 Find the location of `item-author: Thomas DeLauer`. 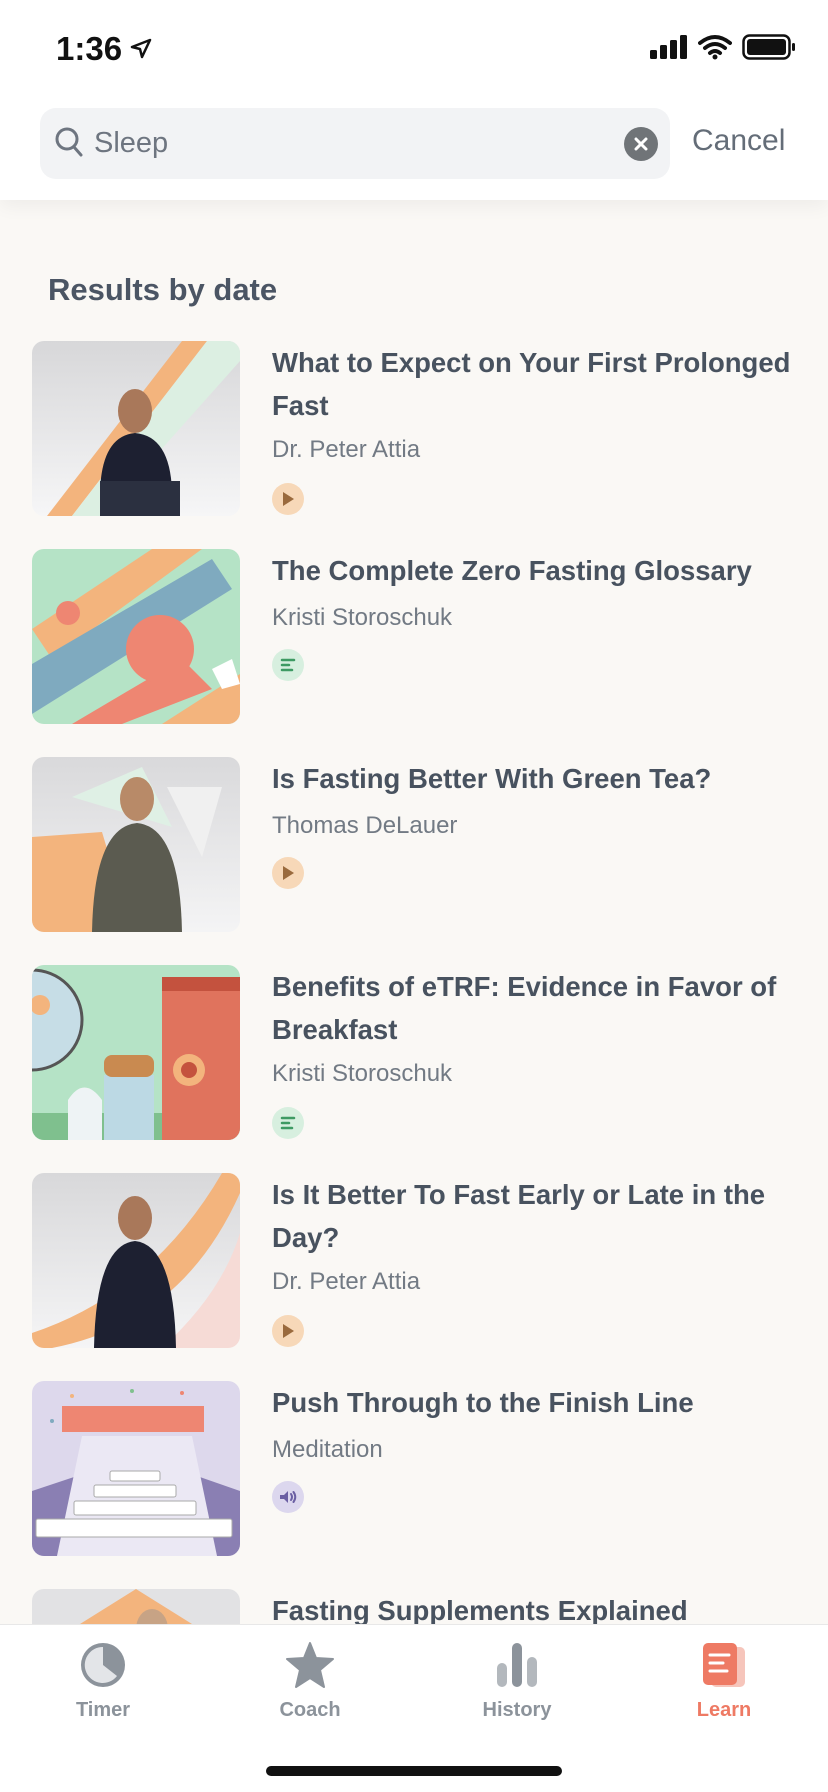

item-author: Thomas DeLauer is located at coordinates (365, 825).